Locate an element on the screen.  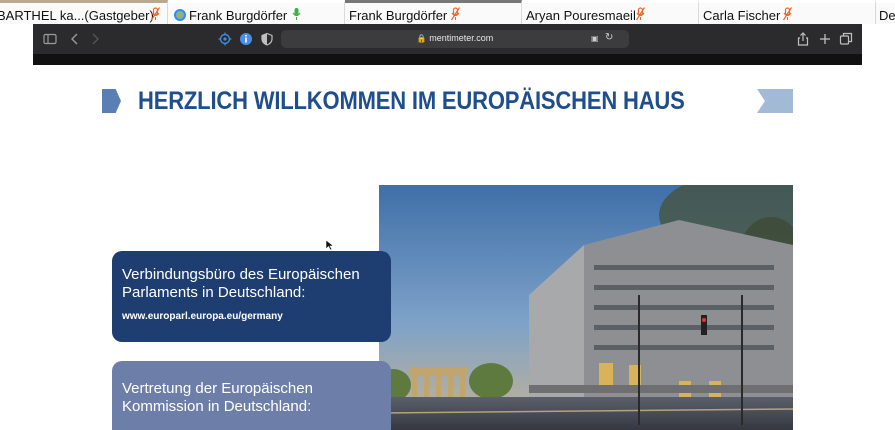
back-icon is located at coordinates (75, 39).